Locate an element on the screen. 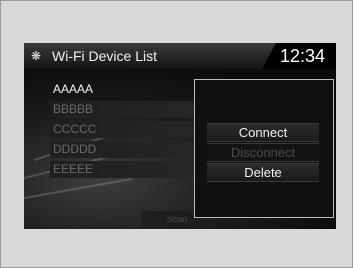  device-list-item: CCCCC is located at coordinates (123, 129).